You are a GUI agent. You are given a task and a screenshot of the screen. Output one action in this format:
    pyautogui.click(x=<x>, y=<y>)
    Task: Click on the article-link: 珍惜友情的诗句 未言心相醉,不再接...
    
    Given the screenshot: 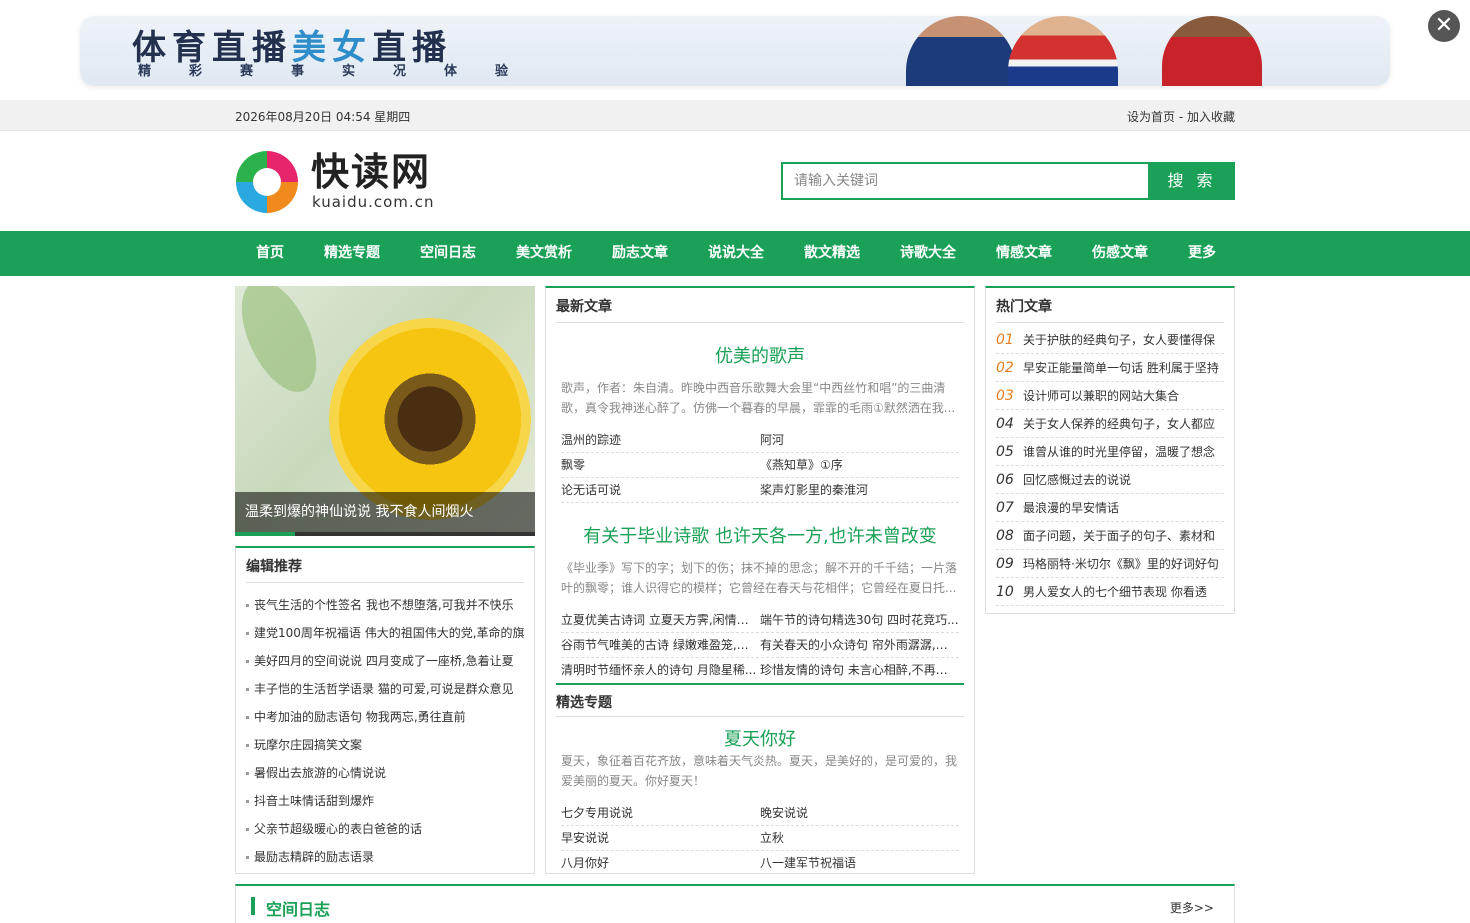 What is the action you would take?
    pyautogui.click(x=859, y=670)
    